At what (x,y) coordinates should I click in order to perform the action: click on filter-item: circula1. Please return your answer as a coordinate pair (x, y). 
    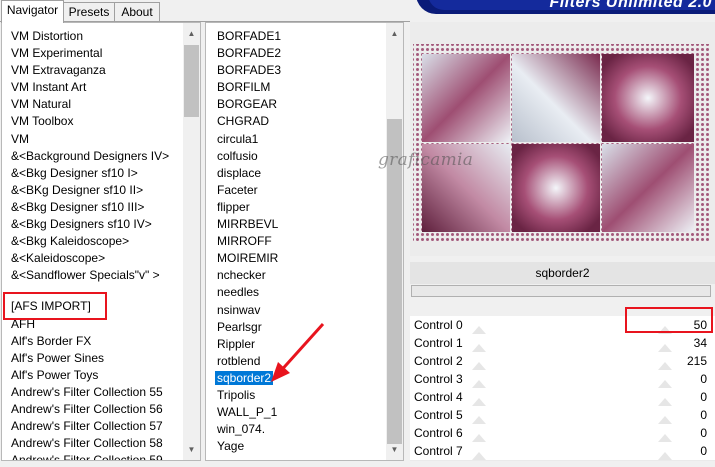
    Looking at the image, I should click on (304, 139).